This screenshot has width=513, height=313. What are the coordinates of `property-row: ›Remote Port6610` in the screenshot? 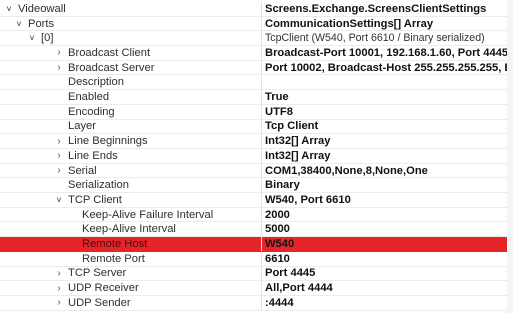 It's located at (256, 259).